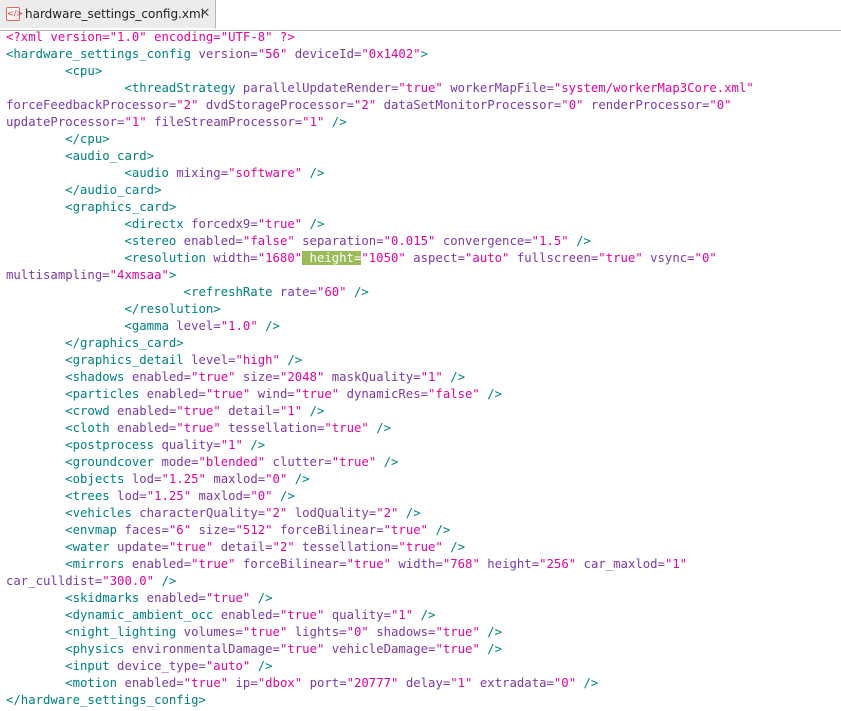 This screenshot has height=711, width=841. Describe the element at coordinates (62, 683) in the screenshot. I see `tag-token: <motion` at that location.